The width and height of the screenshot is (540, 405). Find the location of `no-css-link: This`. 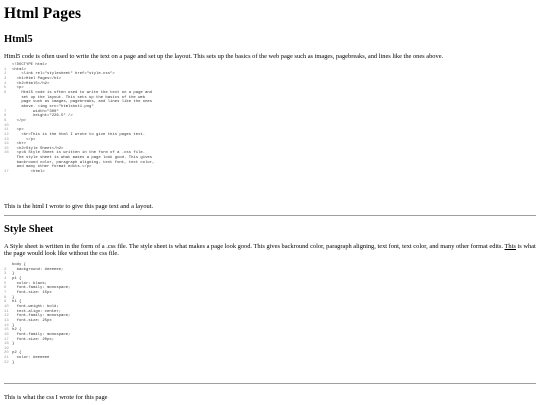

no-css-link: This is located at coordinates (510, 246).